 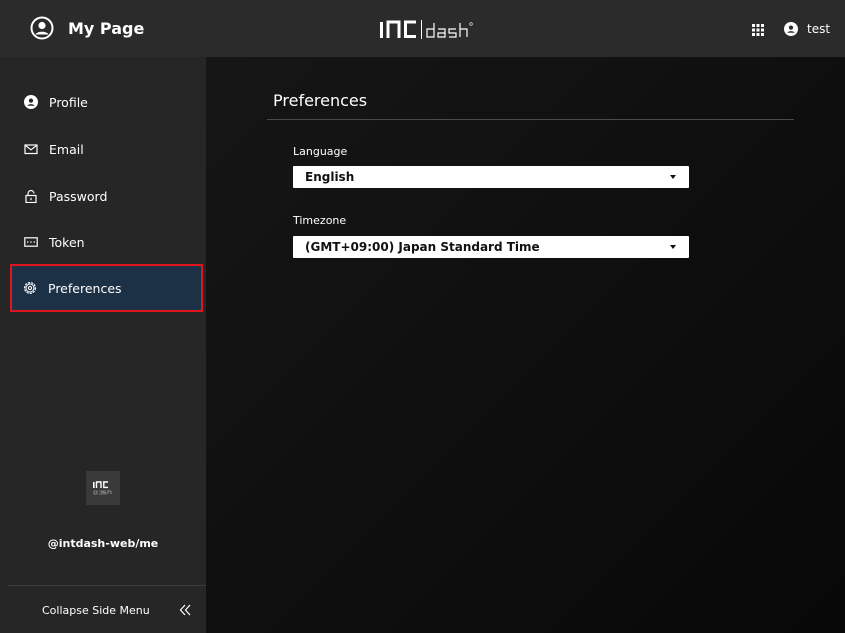 I want to click on timezone-value: (GMT+09:00) Japan Standard Time, so click(x=422, y=247).